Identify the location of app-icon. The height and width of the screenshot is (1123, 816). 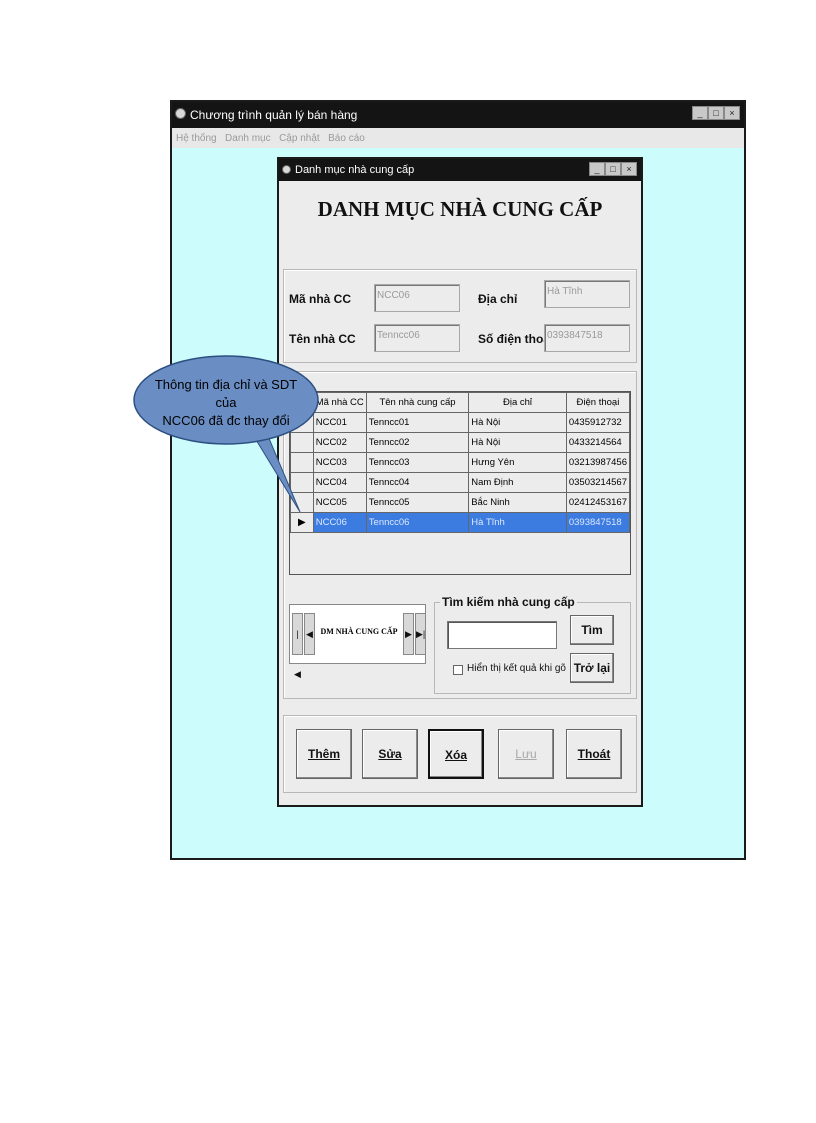
(180, 113).